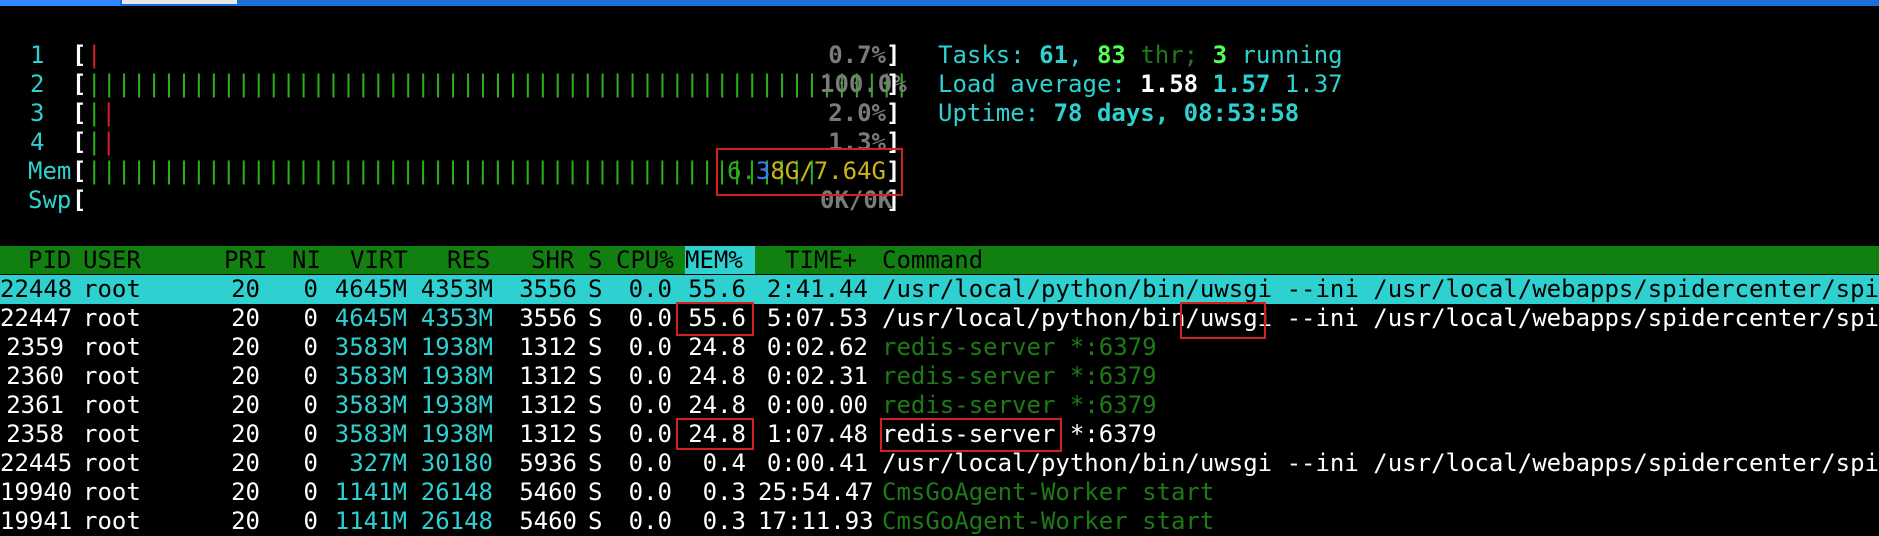 Image resolution: width=1879 pixels, height=536 pixels. I want to click on col-cpu: CPU%, so click(645, 260).